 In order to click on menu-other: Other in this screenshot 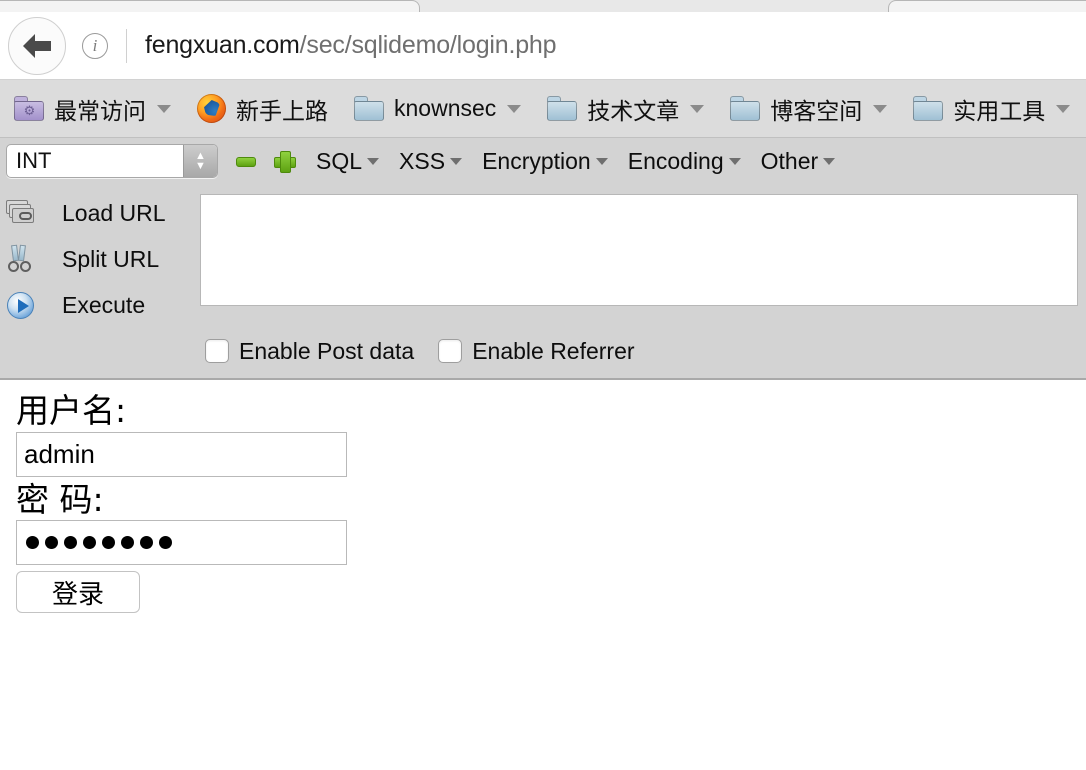, I will do `click(798, 161)`.